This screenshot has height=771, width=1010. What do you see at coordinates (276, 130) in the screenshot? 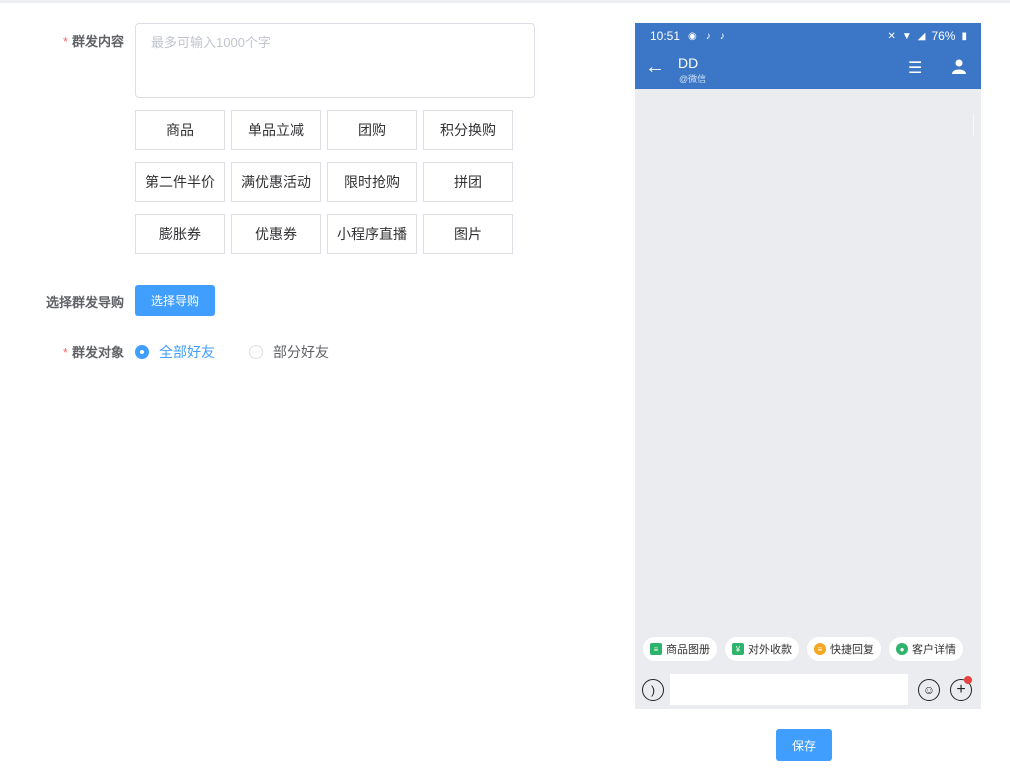
I see `tool-single-discount-button: 单品立减` at bounding box center [276, 130].